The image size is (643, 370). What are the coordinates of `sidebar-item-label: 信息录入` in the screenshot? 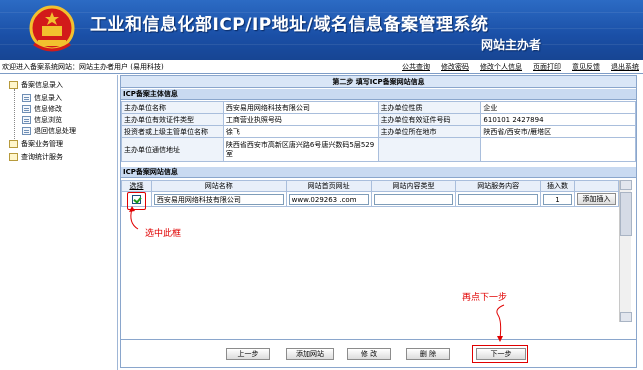 It's located at (48, 98).